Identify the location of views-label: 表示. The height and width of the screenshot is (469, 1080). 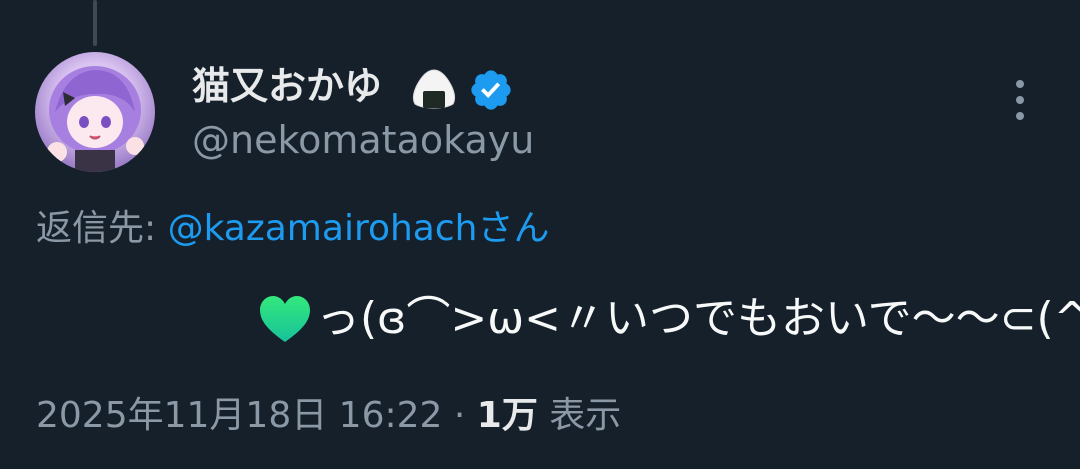
(579, 415).